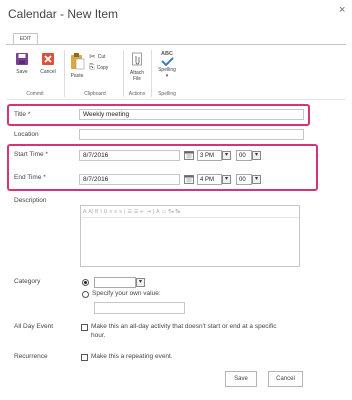 This screenshot has width=352, height=400. Describe the element at coordinates (132, 356) in the screenshot. I see `recurrence-description: Make this a repeating event.` at that location.